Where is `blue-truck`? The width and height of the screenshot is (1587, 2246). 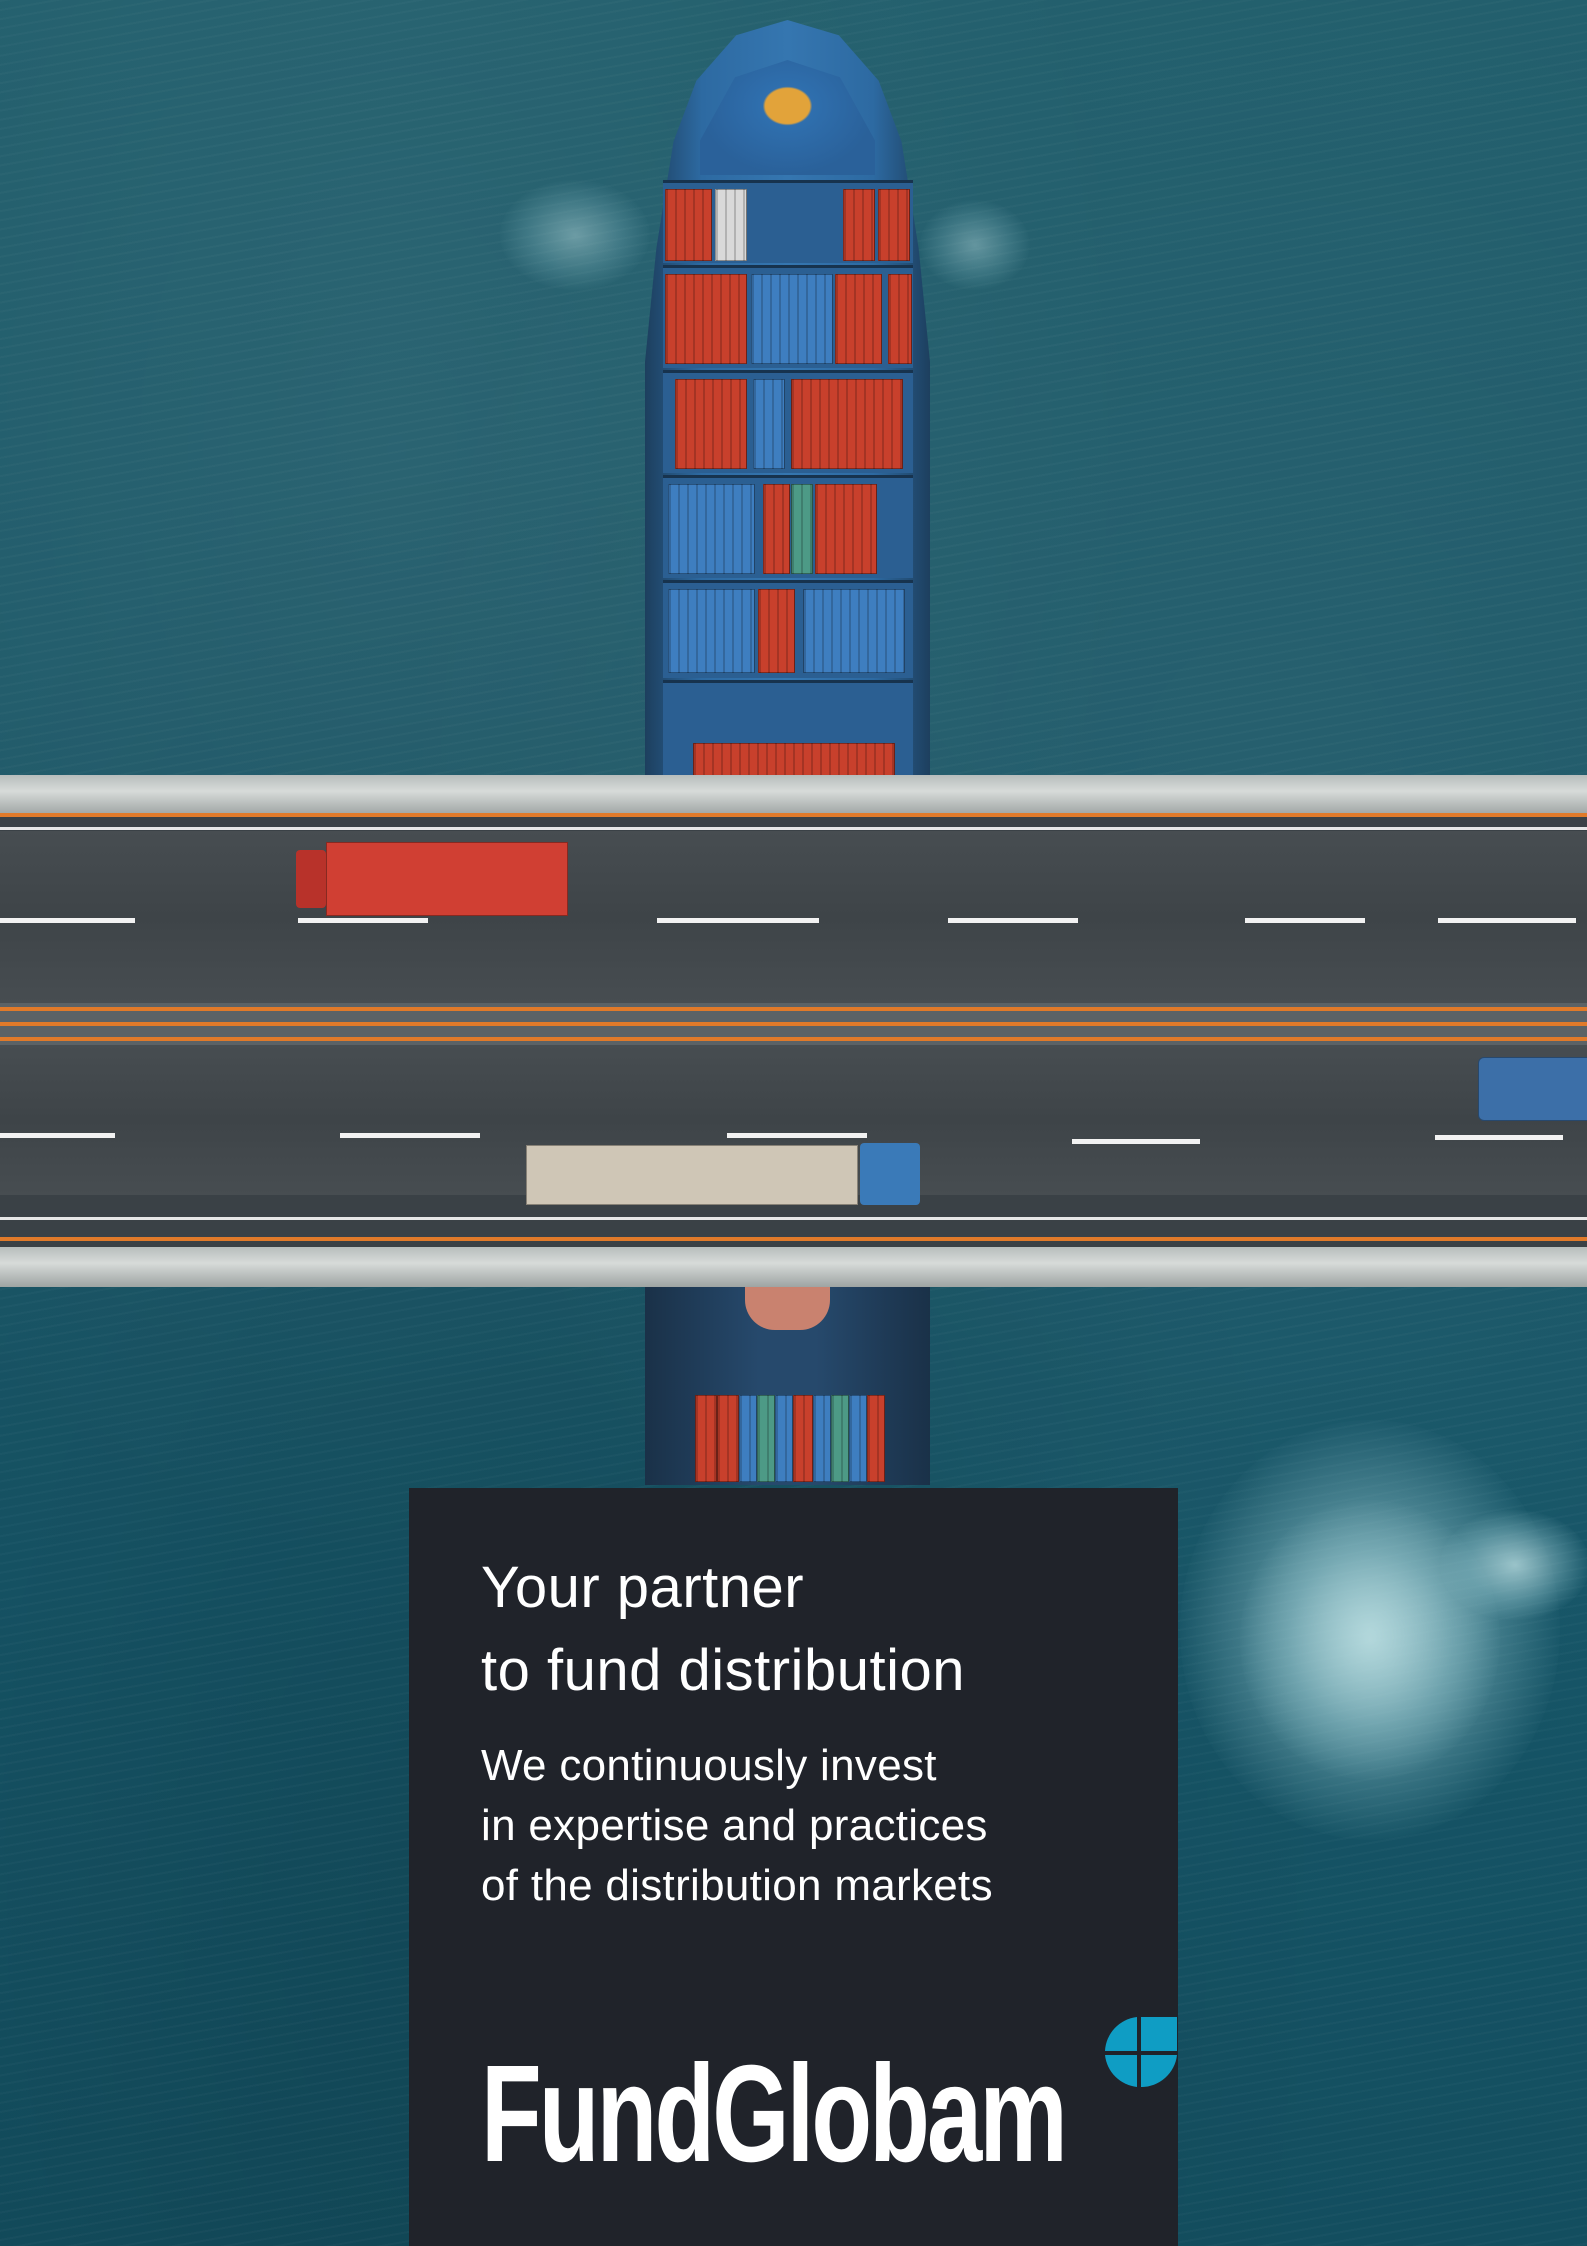
blue-truck is located at coordinates (1532, 1089).